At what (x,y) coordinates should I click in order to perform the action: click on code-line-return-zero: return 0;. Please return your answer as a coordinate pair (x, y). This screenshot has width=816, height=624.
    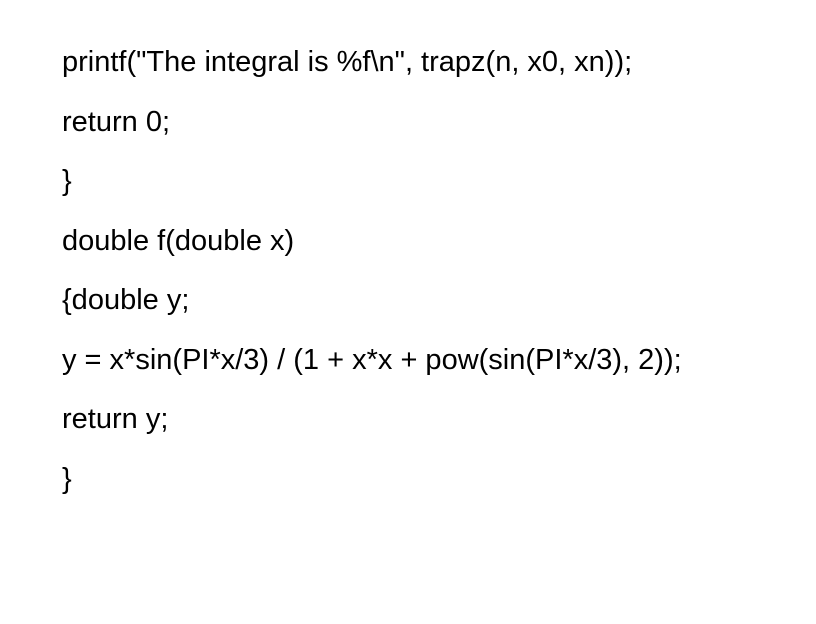
    Looking at the image, I should click on (116, 121).